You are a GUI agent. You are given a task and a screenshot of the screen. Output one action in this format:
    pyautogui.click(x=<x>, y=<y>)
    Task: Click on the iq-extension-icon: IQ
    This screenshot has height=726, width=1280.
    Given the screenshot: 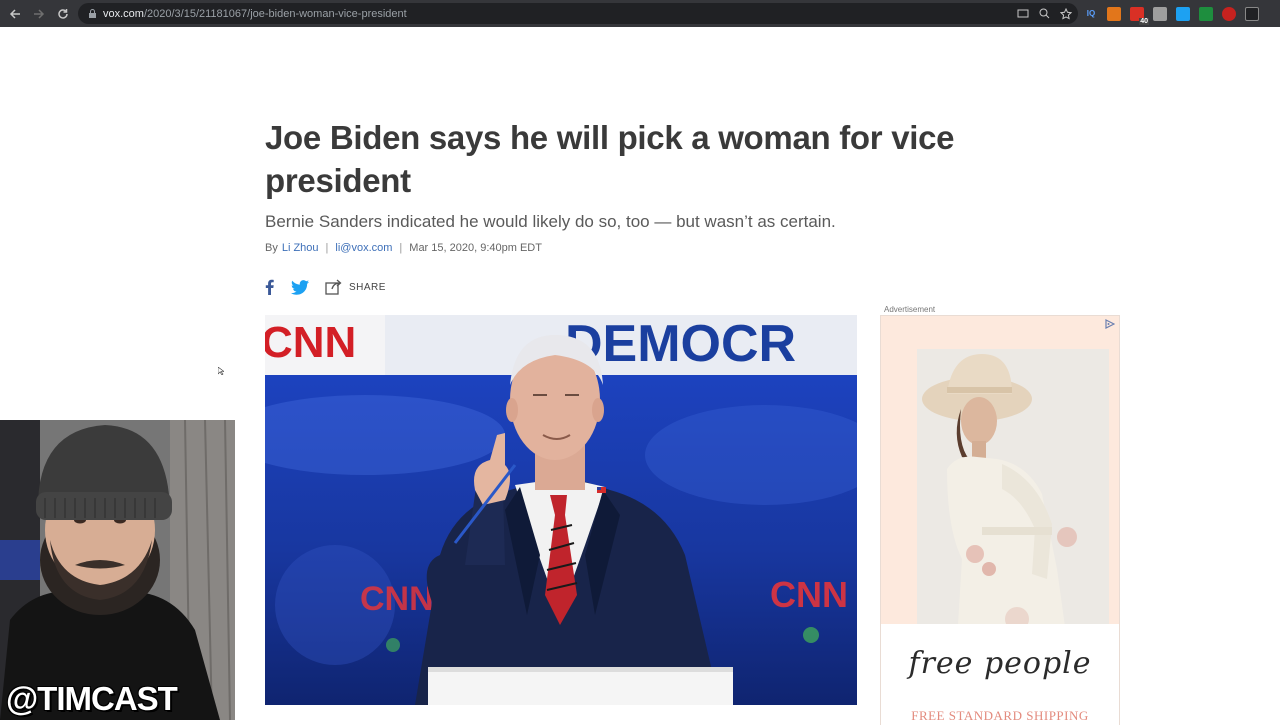 What is the action you would take?
    pyautogui.click(x=1091, y=14)
    